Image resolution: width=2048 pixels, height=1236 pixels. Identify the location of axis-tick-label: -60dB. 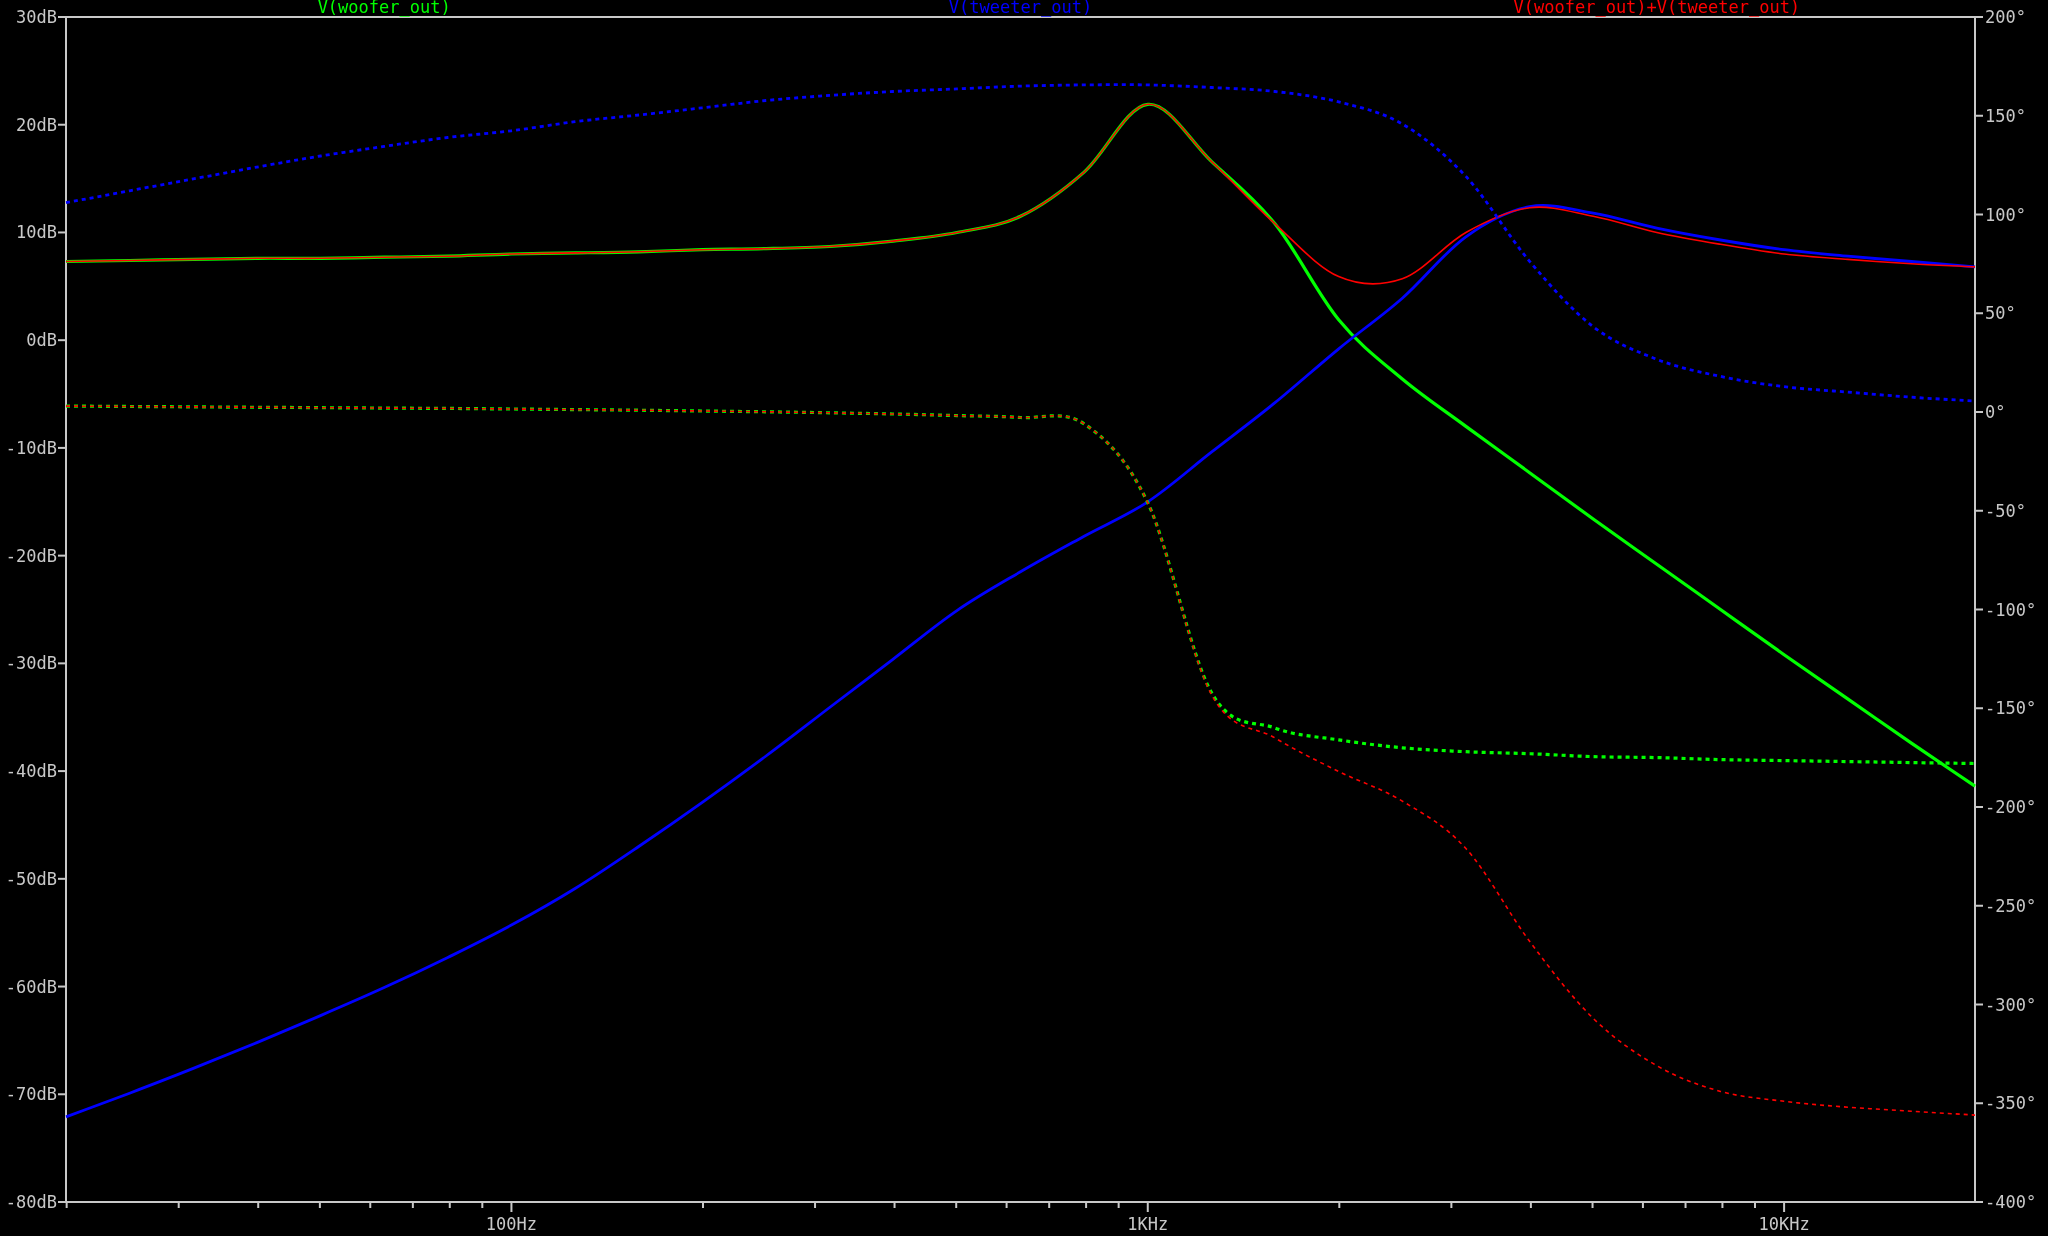
(31, 986).